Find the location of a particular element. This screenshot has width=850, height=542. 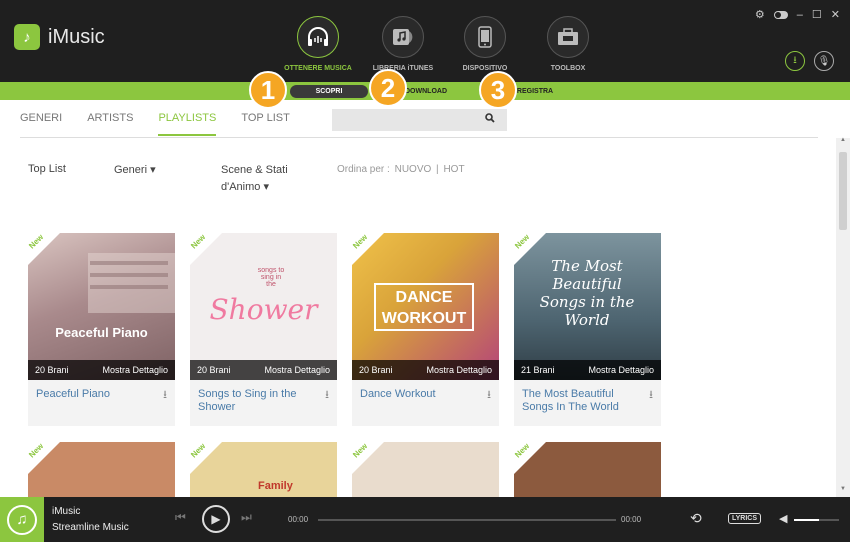

sort-label: Ordina per : is located at coordinates (363, 169).